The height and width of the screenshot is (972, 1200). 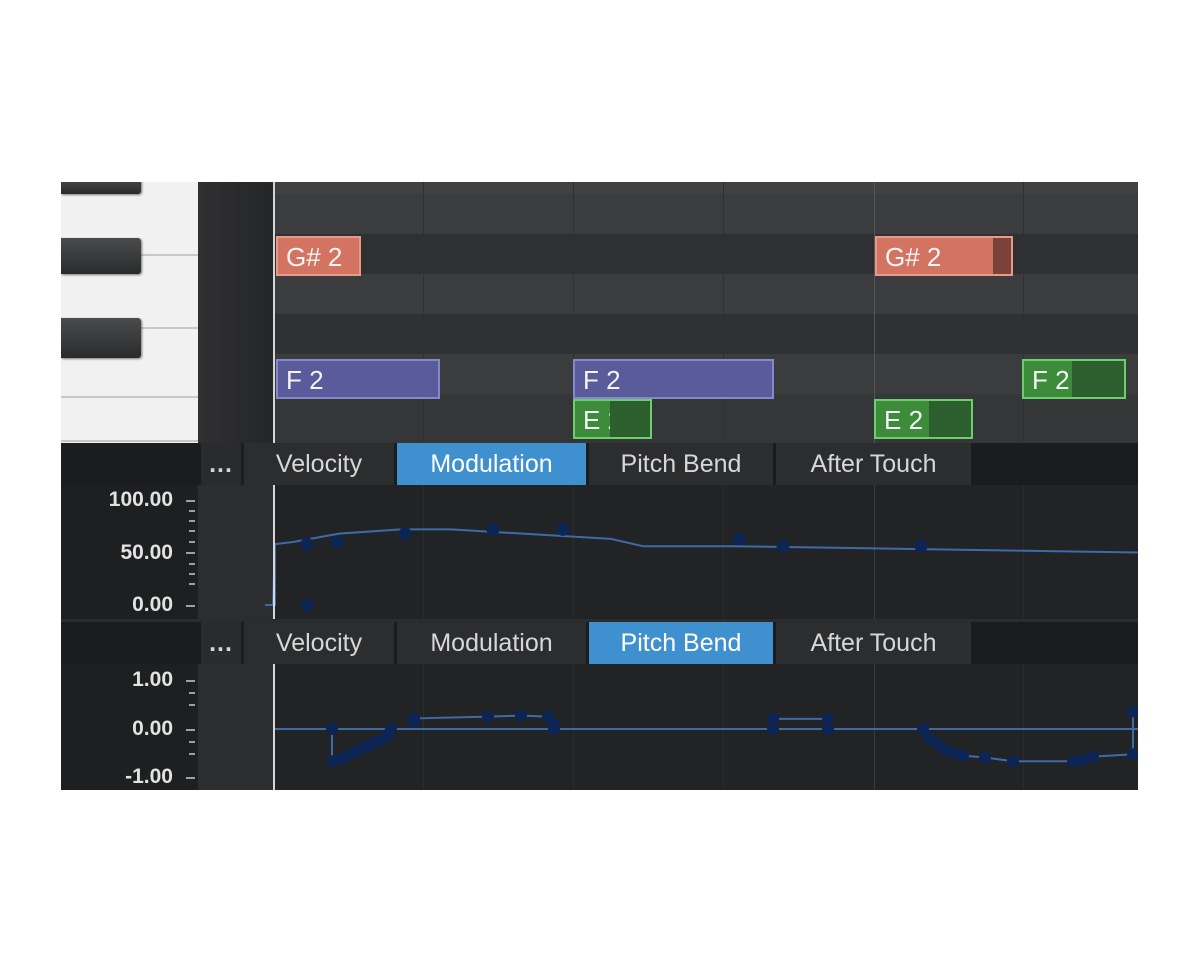 I want to click on axis-label-mid: 50.00, so click(x=146, y=552).